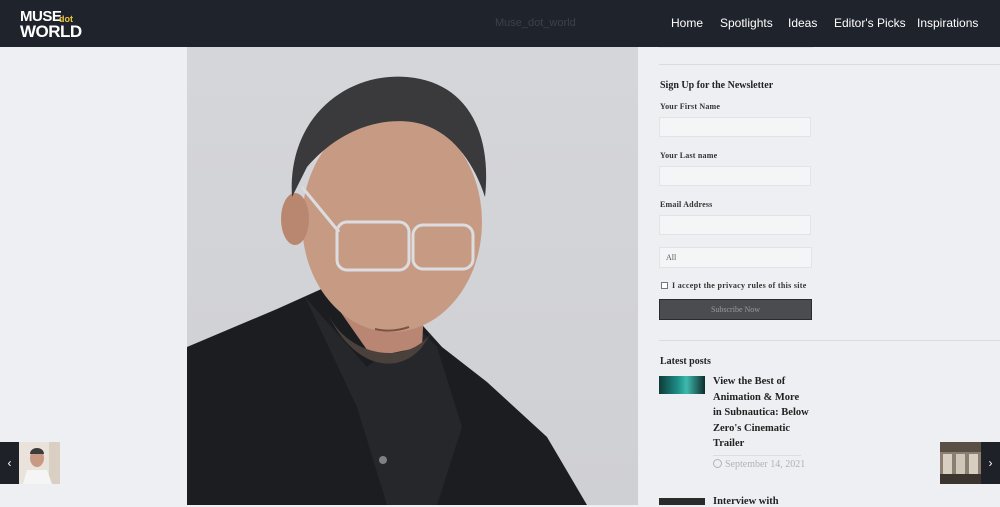  What do you see at coordinates (717, 463) in the screenshot?
I see `clock-icon` at bounding box center [717, 463].